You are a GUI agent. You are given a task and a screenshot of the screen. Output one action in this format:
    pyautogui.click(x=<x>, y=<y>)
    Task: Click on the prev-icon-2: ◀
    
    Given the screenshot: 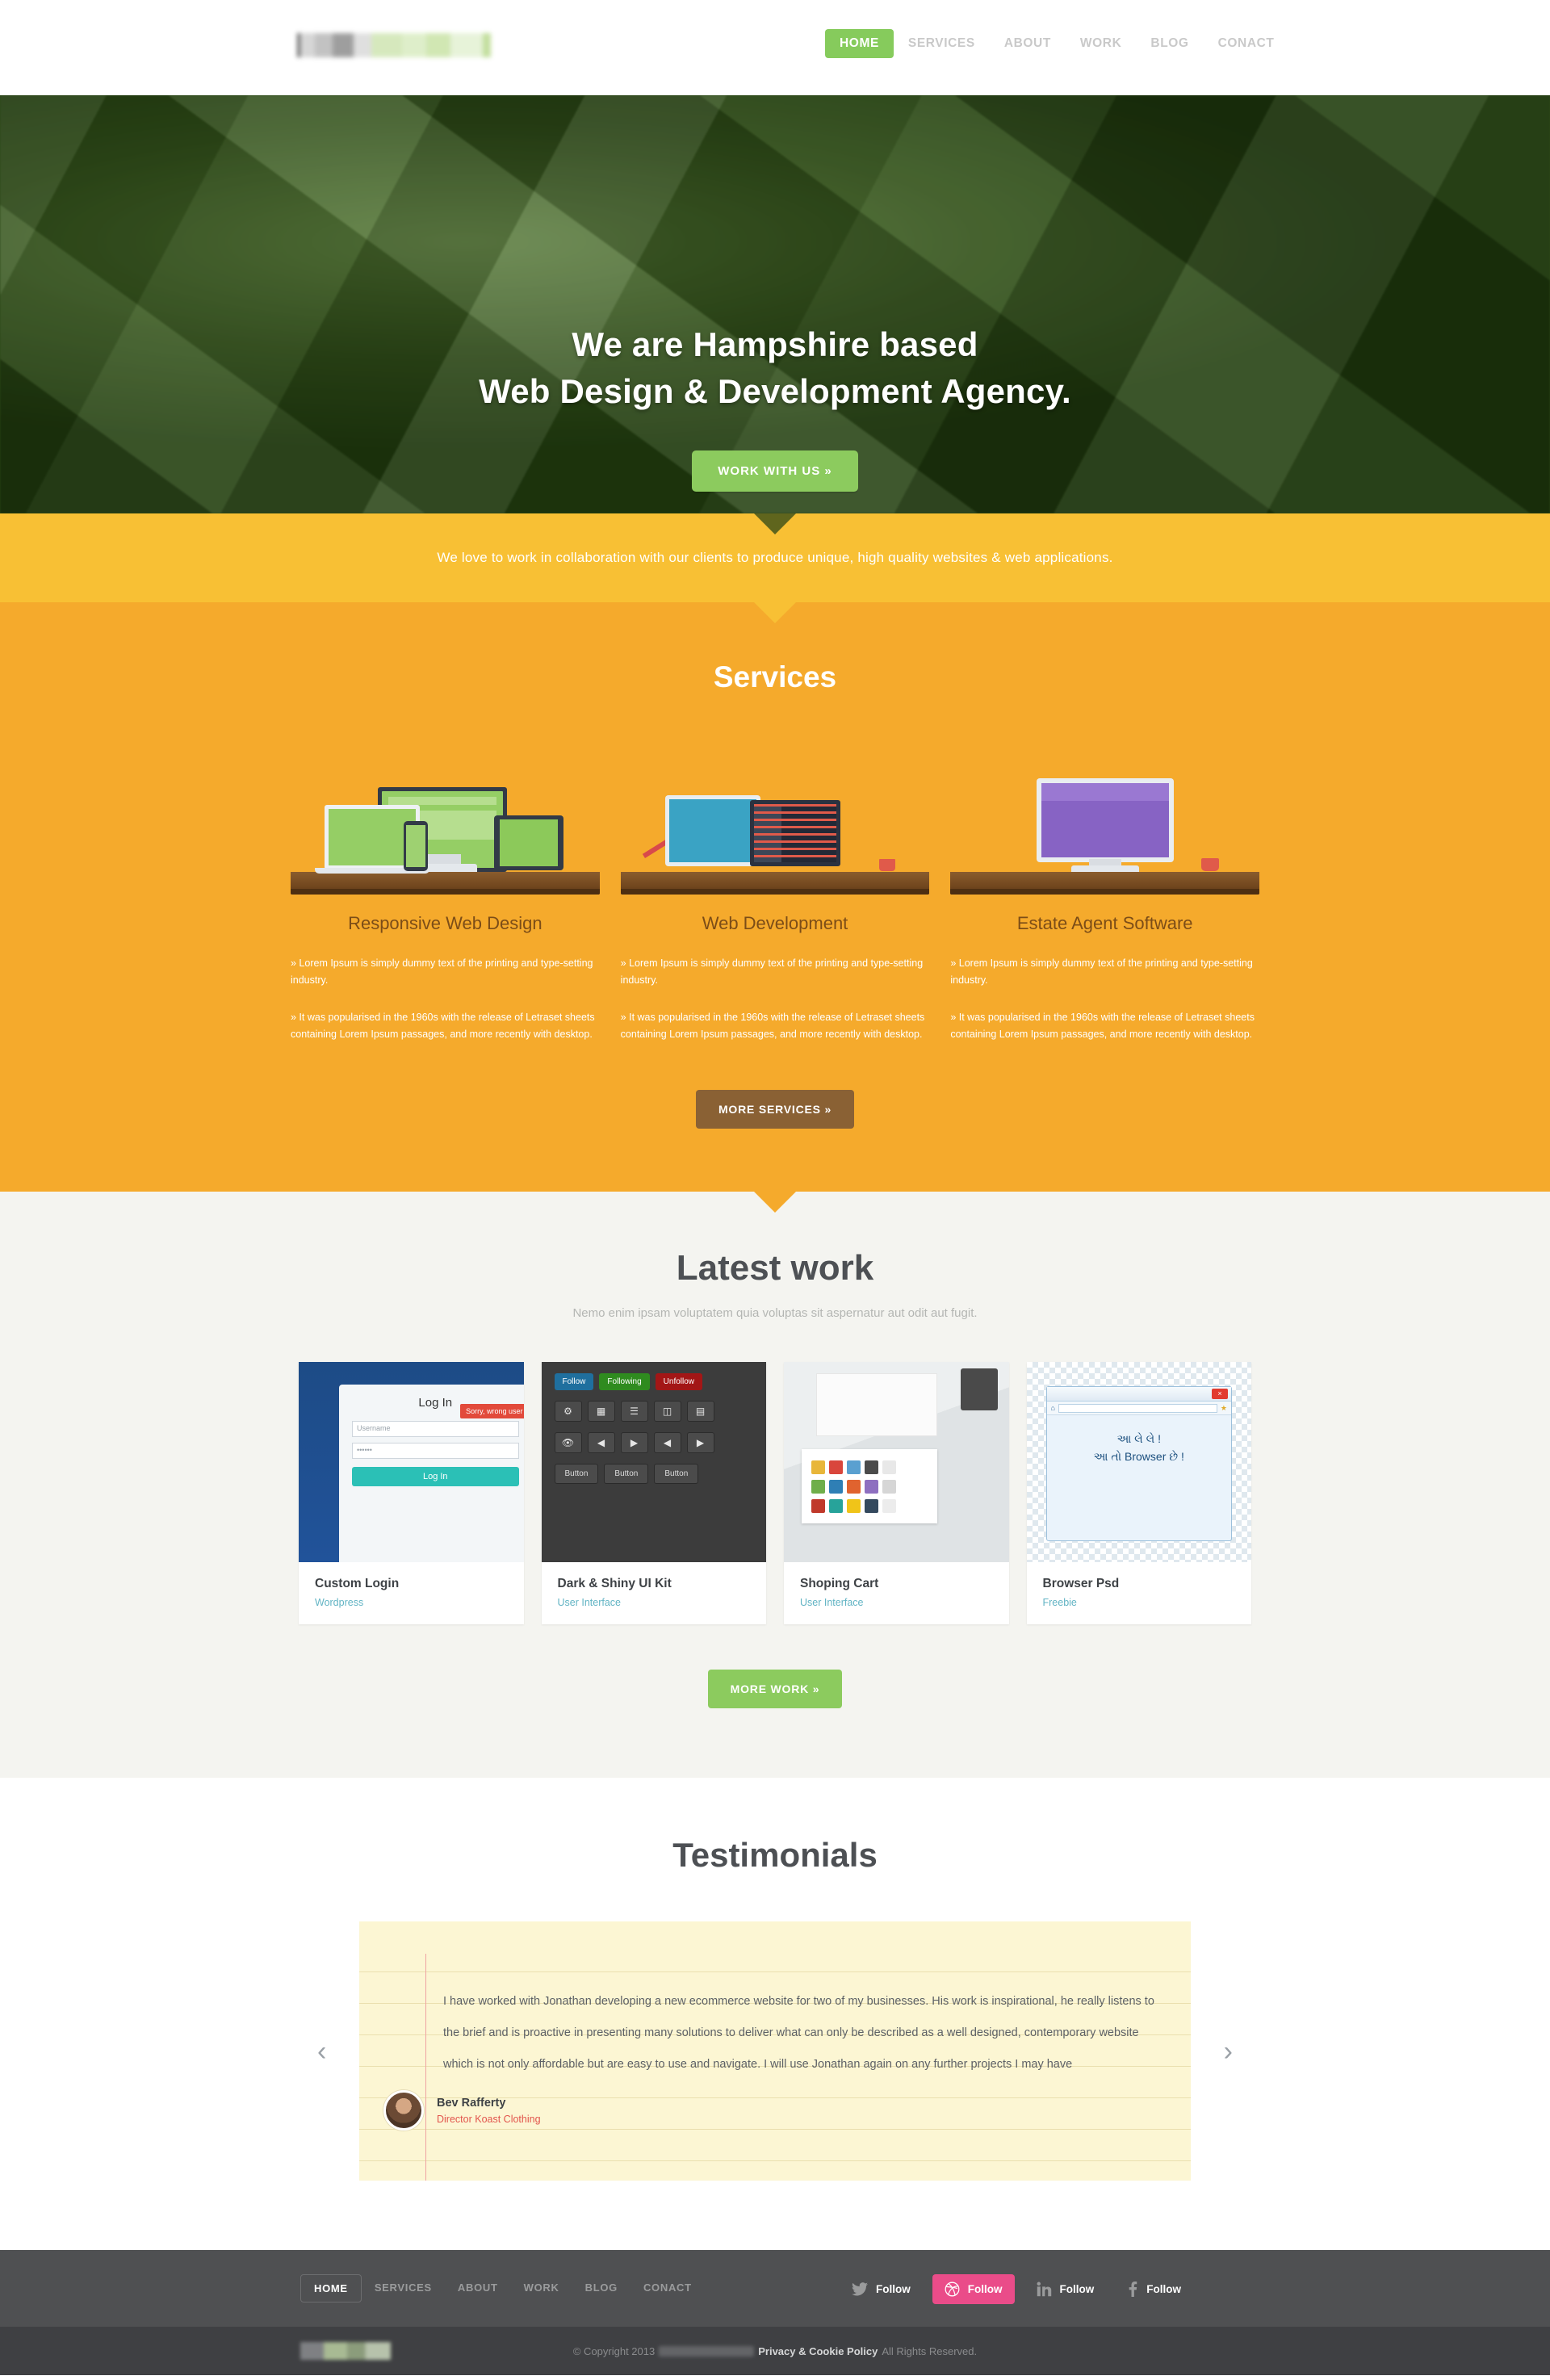 What is the action you would take?
    pyautogui.click(x=667, y=1442)
    